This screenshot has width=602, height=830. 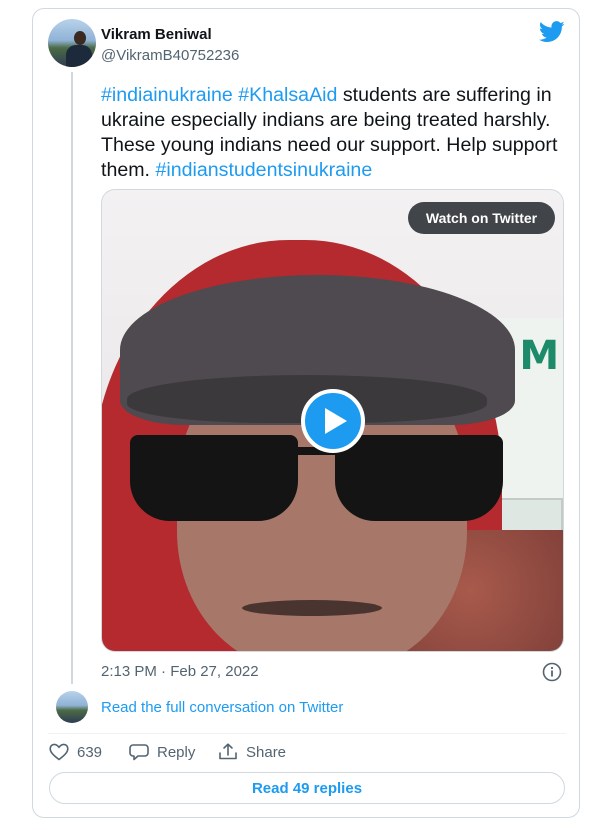 What do you see at coordinates (481, 218) in the screenshot?
I see `watch-on-twitter-button: Watch on Twitter` at bounding box center [481, 218].